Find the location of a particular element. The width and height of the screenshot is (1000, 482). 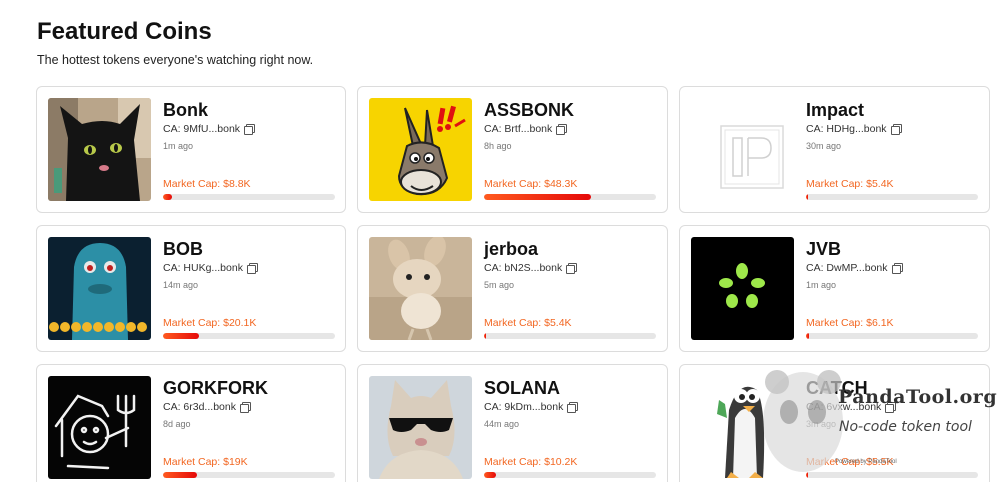

coin-image-chalk-drawing is located at coordinates (99, 427).